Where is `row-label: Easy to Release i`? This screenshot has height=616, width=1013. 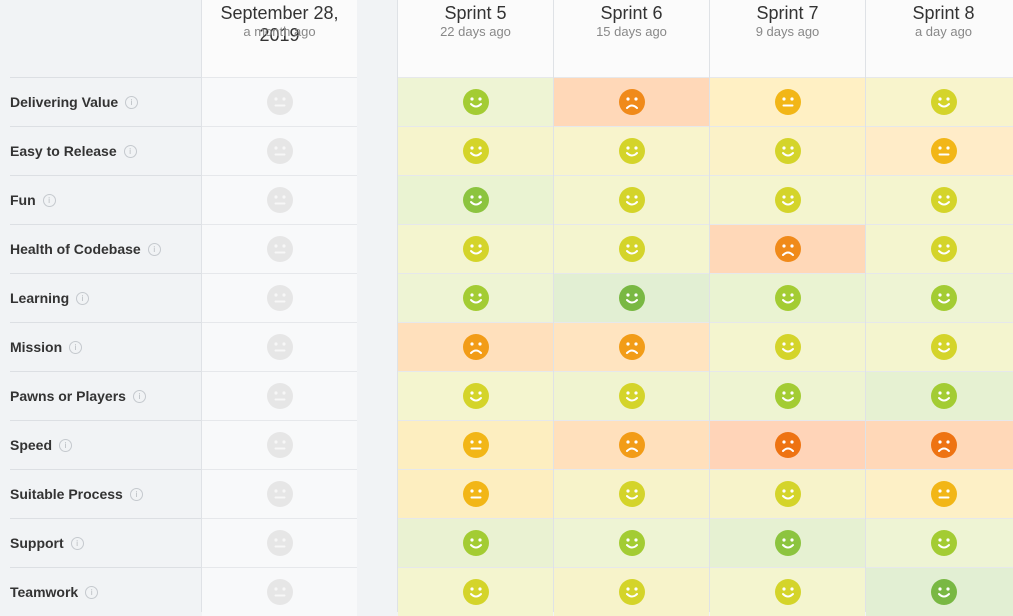 row-label: Easy to Release i is located at coordinates (105, 150).